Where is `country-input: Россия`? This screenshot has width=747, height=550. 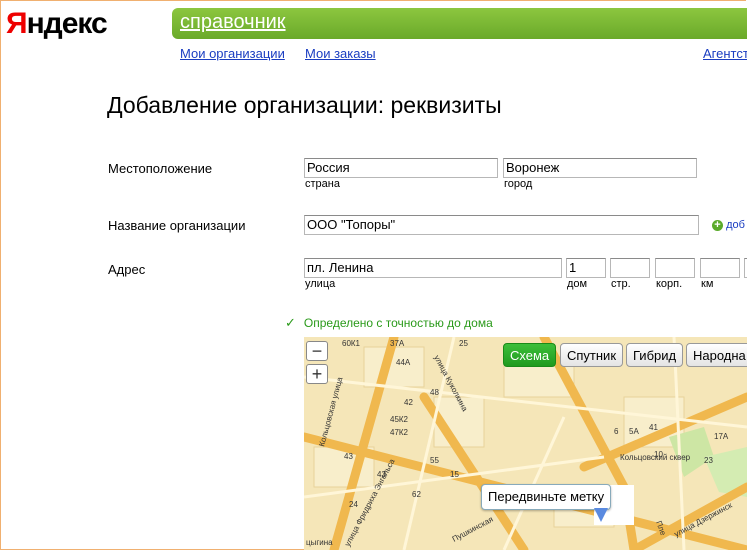 country-input: Россия is located at coordinates (401, 168).